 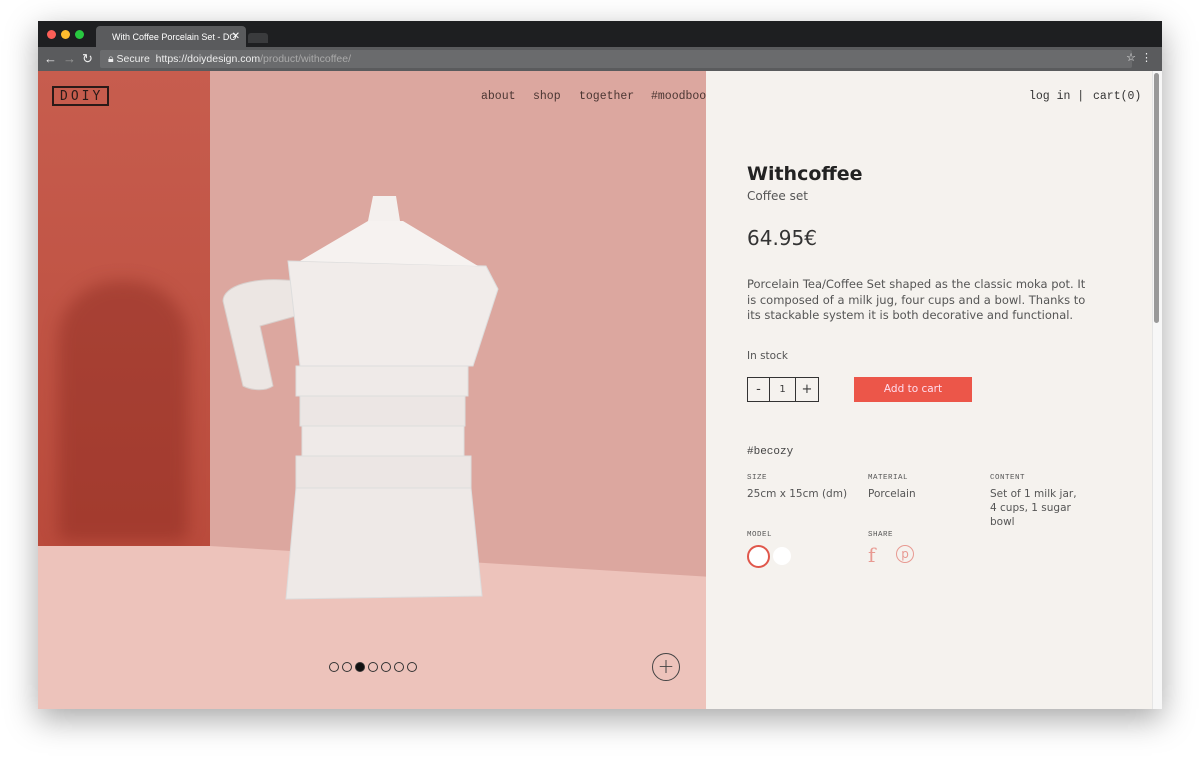 What do you see at coordinates (782, 556) in the screenshot?
I see `model-swatch` at bounding box center [782, 556].